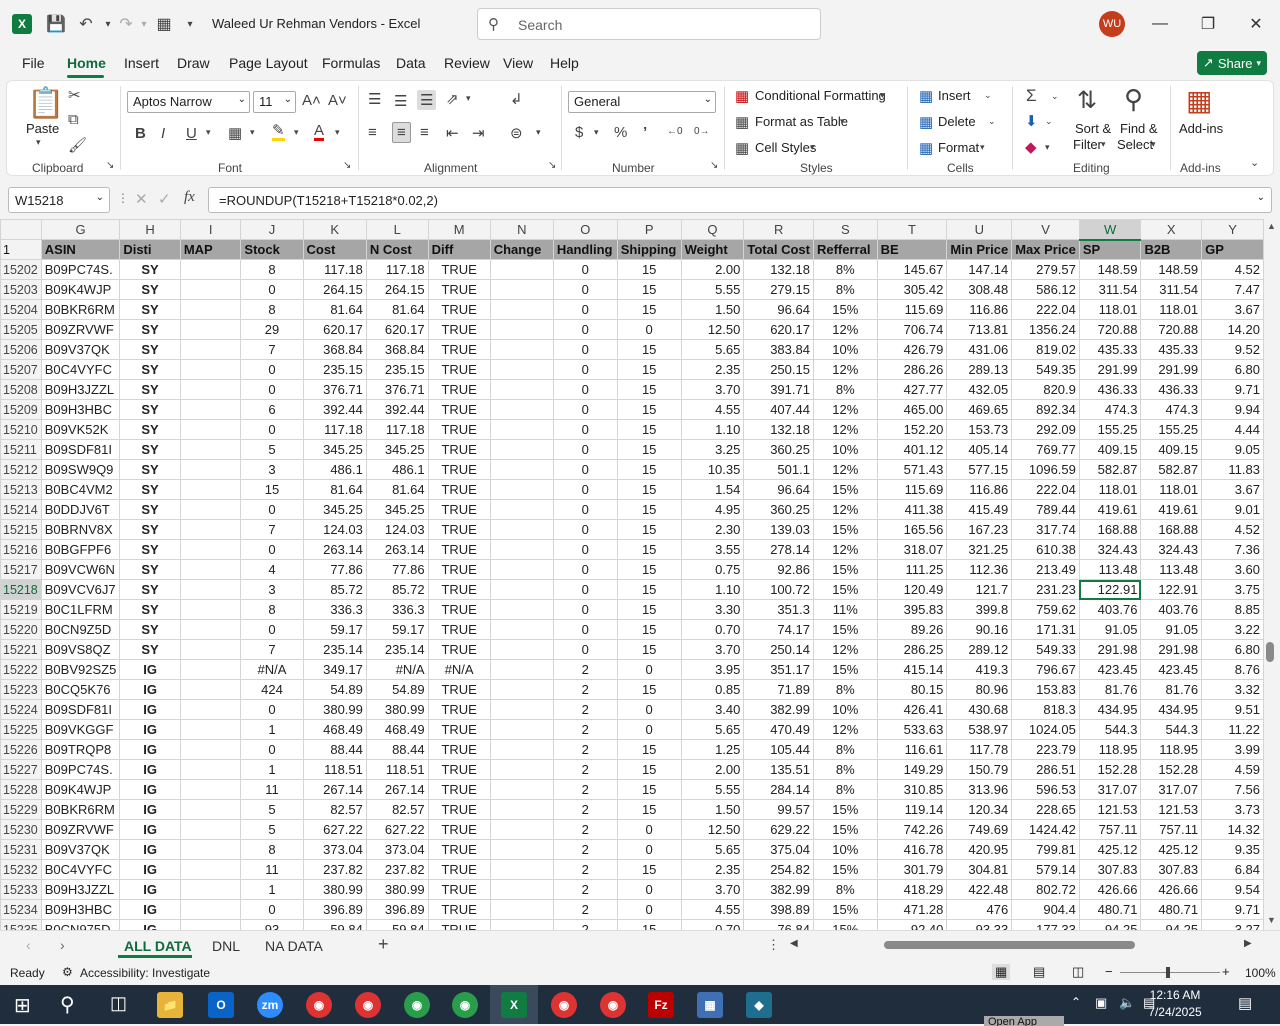  I want to click on cell: 2.00, so click(712, 769).